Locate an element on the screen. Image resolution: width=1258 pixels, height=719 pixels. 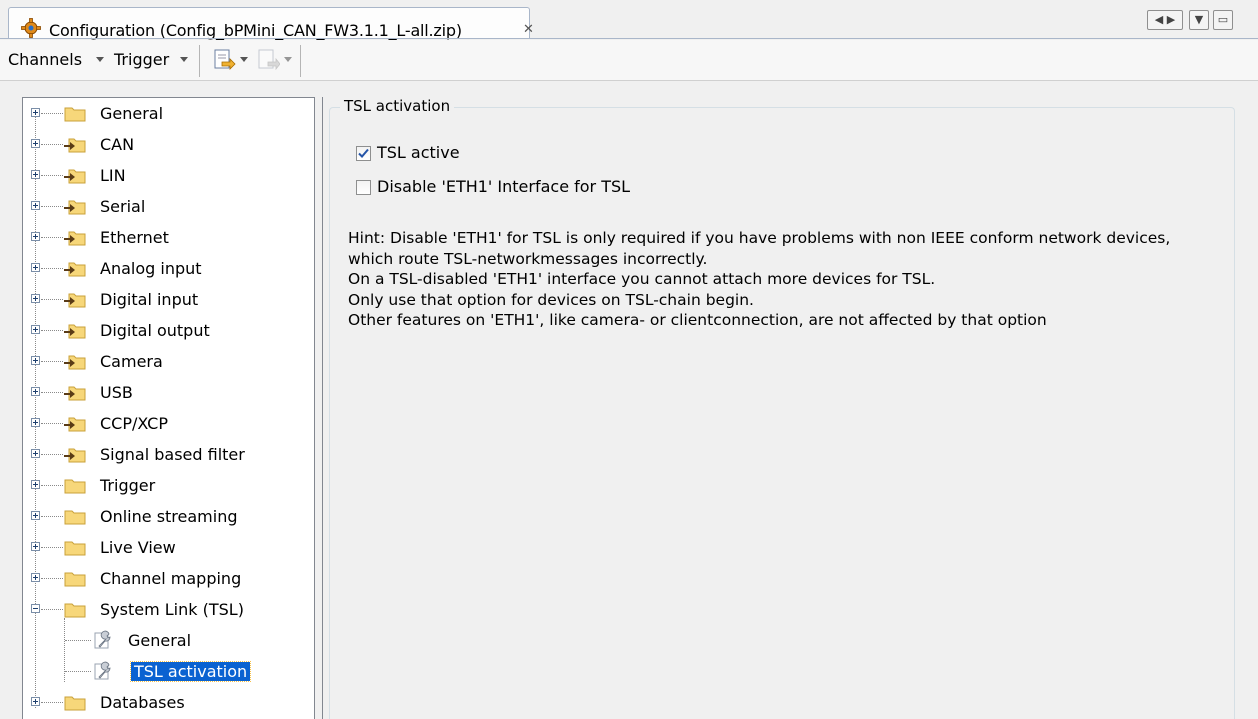
tree-item-lin: LIN is located at coordinates (168, 176).